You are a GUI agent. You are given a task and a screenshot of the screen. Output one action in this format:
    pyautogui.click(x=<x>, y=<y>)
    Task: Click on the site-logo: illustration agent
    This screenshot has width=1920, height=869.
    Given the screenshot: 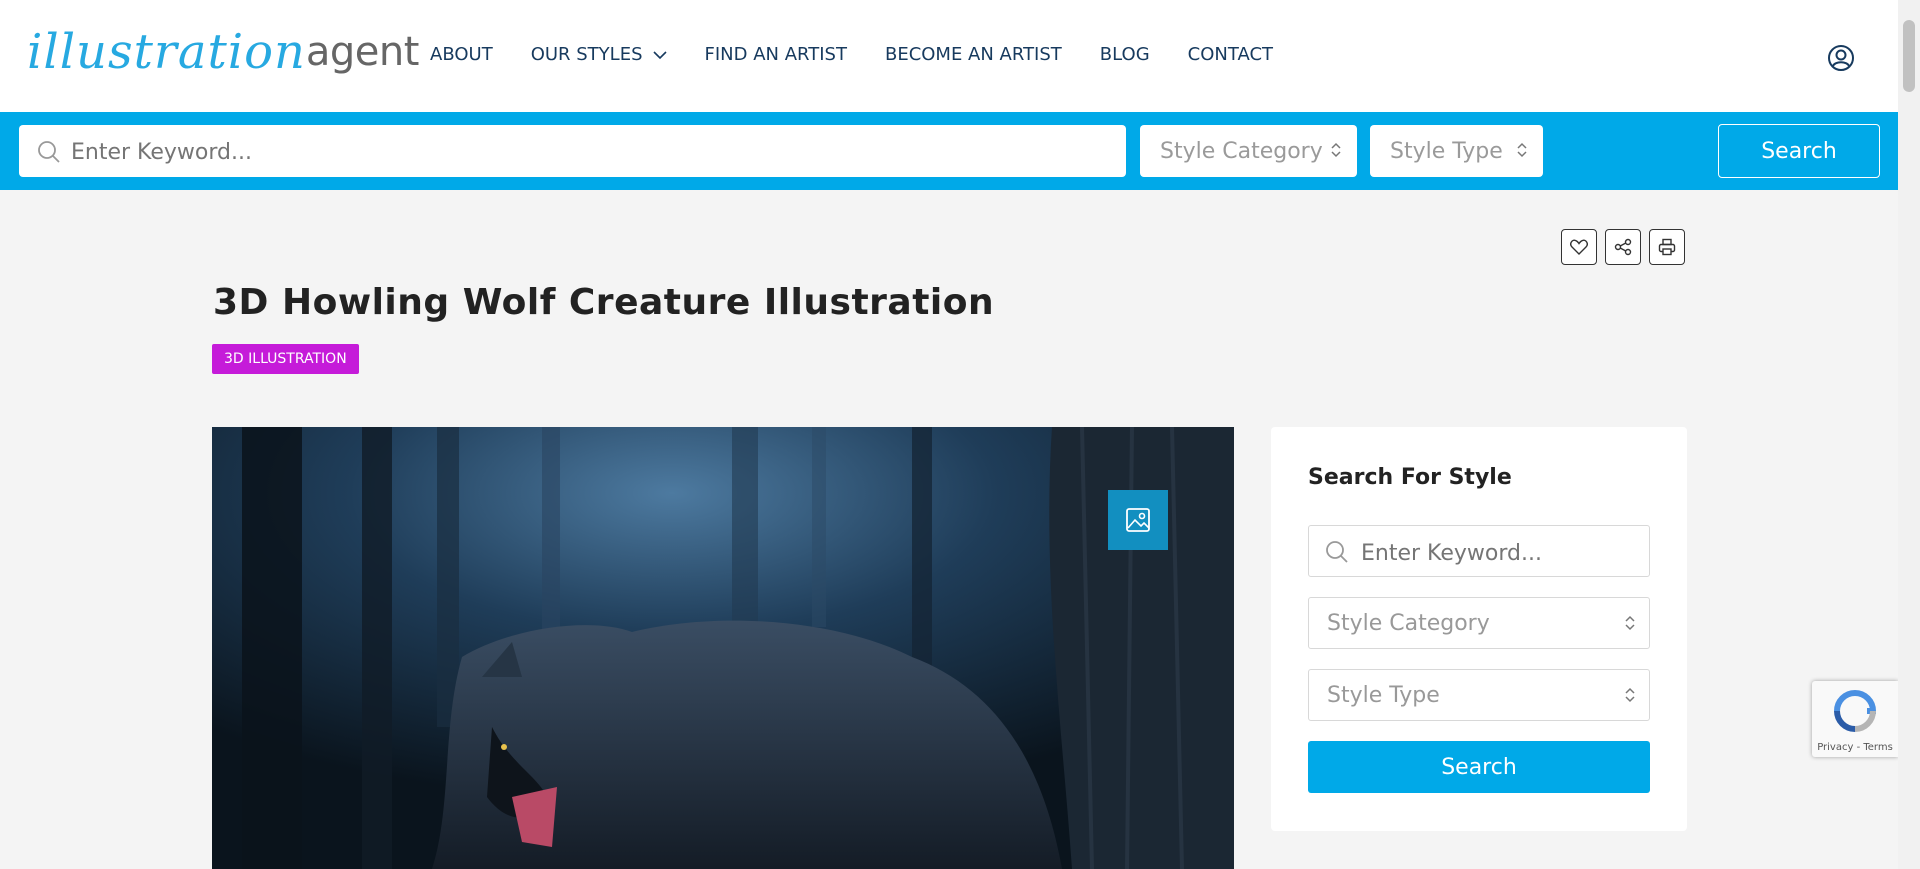 What is the action you would take?
    pyautogui.click(x=223, y=52)
    